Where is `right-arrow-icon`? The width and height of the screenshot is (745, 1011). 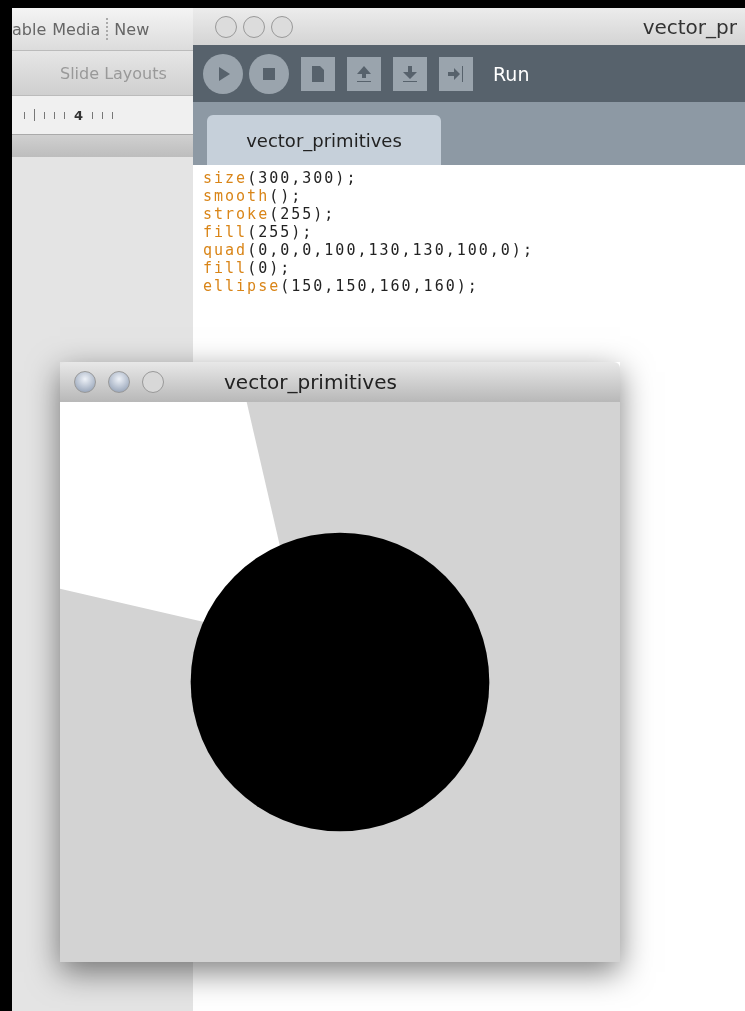
right-arrow-icon is located at coordinates (456, 73).